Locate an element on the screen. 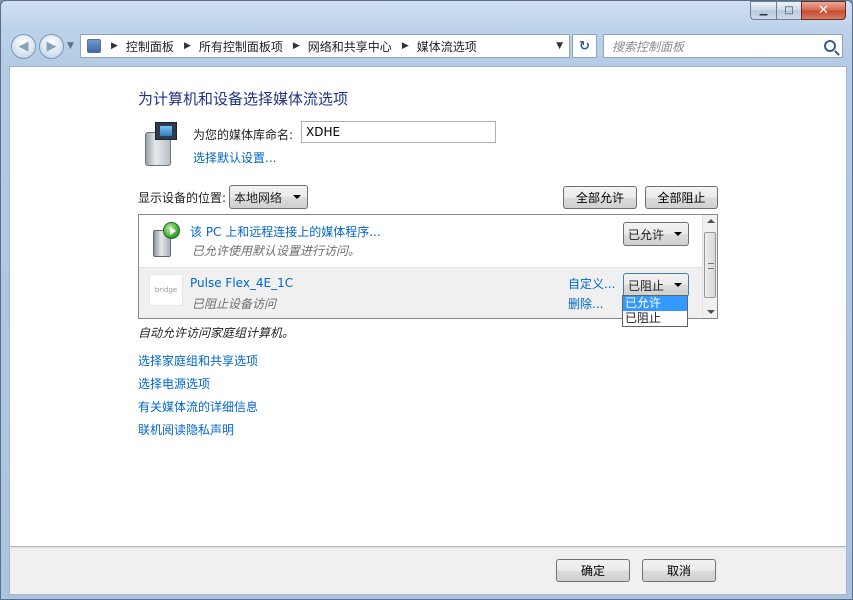  close-icon: ✕ is located at coordinates (823, 10).